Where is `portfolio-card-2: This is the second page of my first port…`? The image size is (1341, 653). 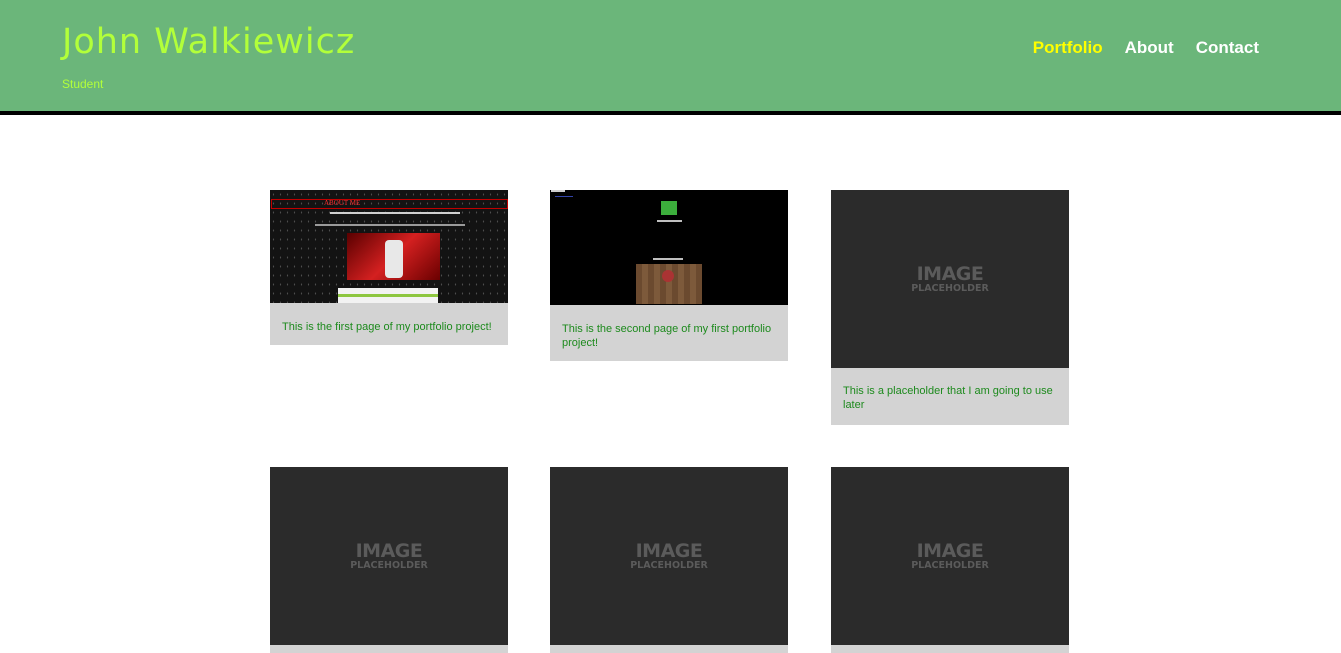 portfolio-card-2: This is the second page of my first port… is located at coordinates (669, 275).